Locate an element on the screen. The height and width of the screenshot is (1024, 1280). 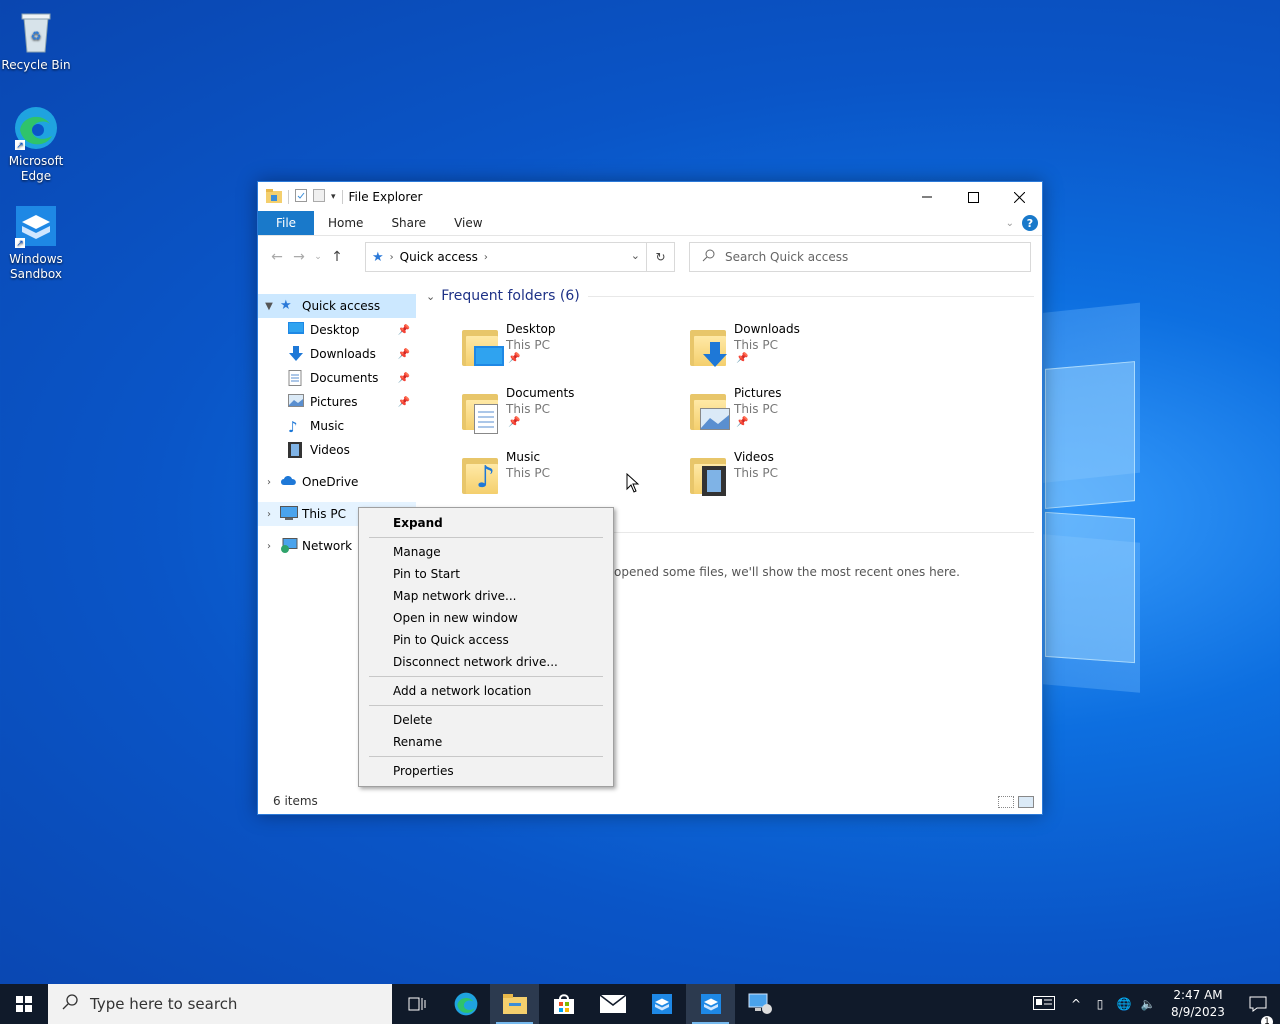
folder-name: Documents is located at coordinates (540, 393).